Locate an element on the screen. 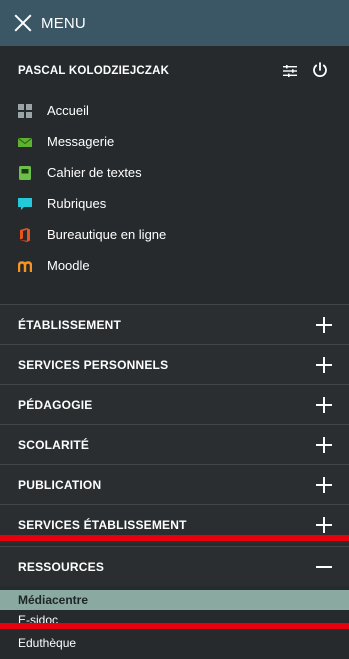 This screenshot has height=659, width=349. highlight-line-top is located at coordinates (174, 538).